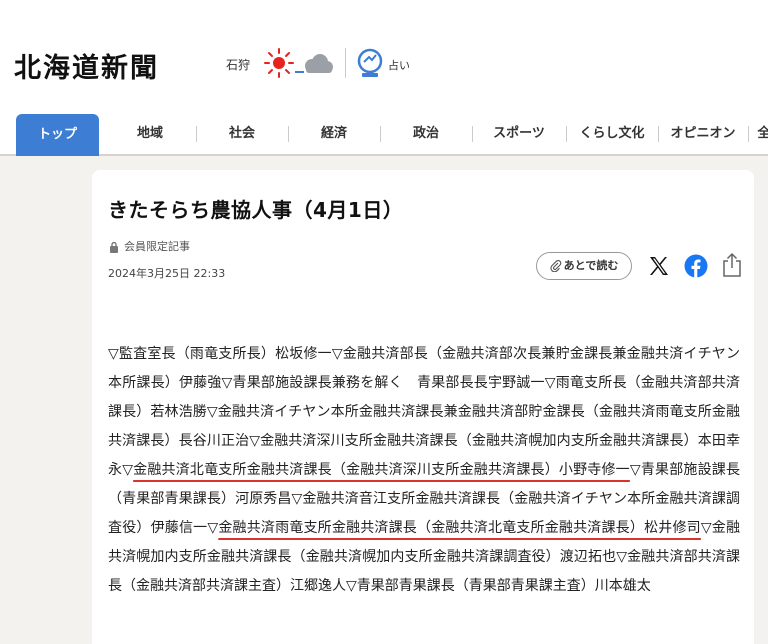 This screenshot has height=644, width=768. Describe the element at coordinates (167, 273) in the screenshot. I see `publish-date: 2024年3月25日 22:33` at that location.